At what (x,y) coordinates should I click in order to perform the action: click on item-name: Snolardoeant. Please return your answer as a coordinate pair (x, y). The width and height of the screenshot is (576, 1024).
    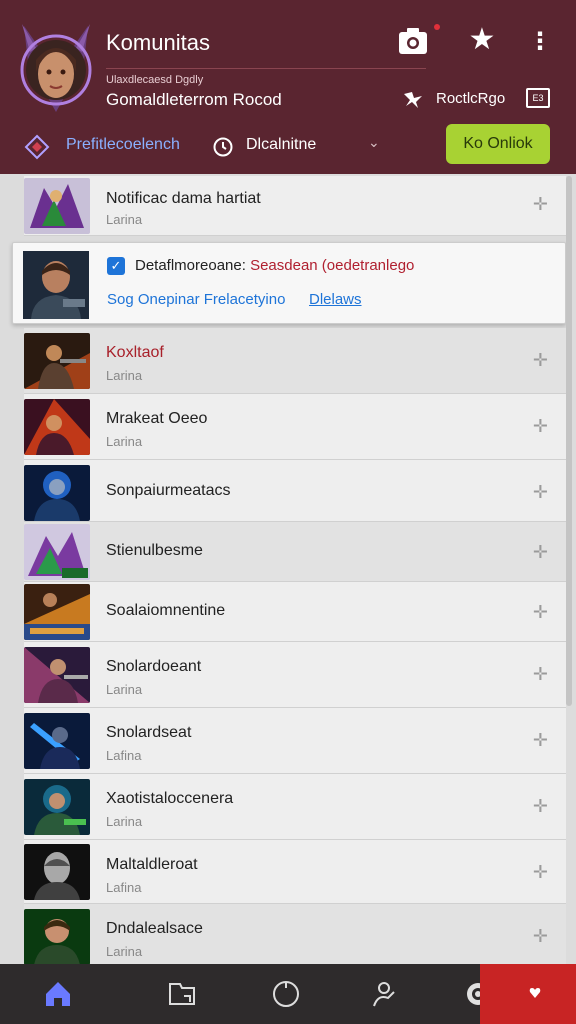
    Looking at the image, I should click on (154, 666).